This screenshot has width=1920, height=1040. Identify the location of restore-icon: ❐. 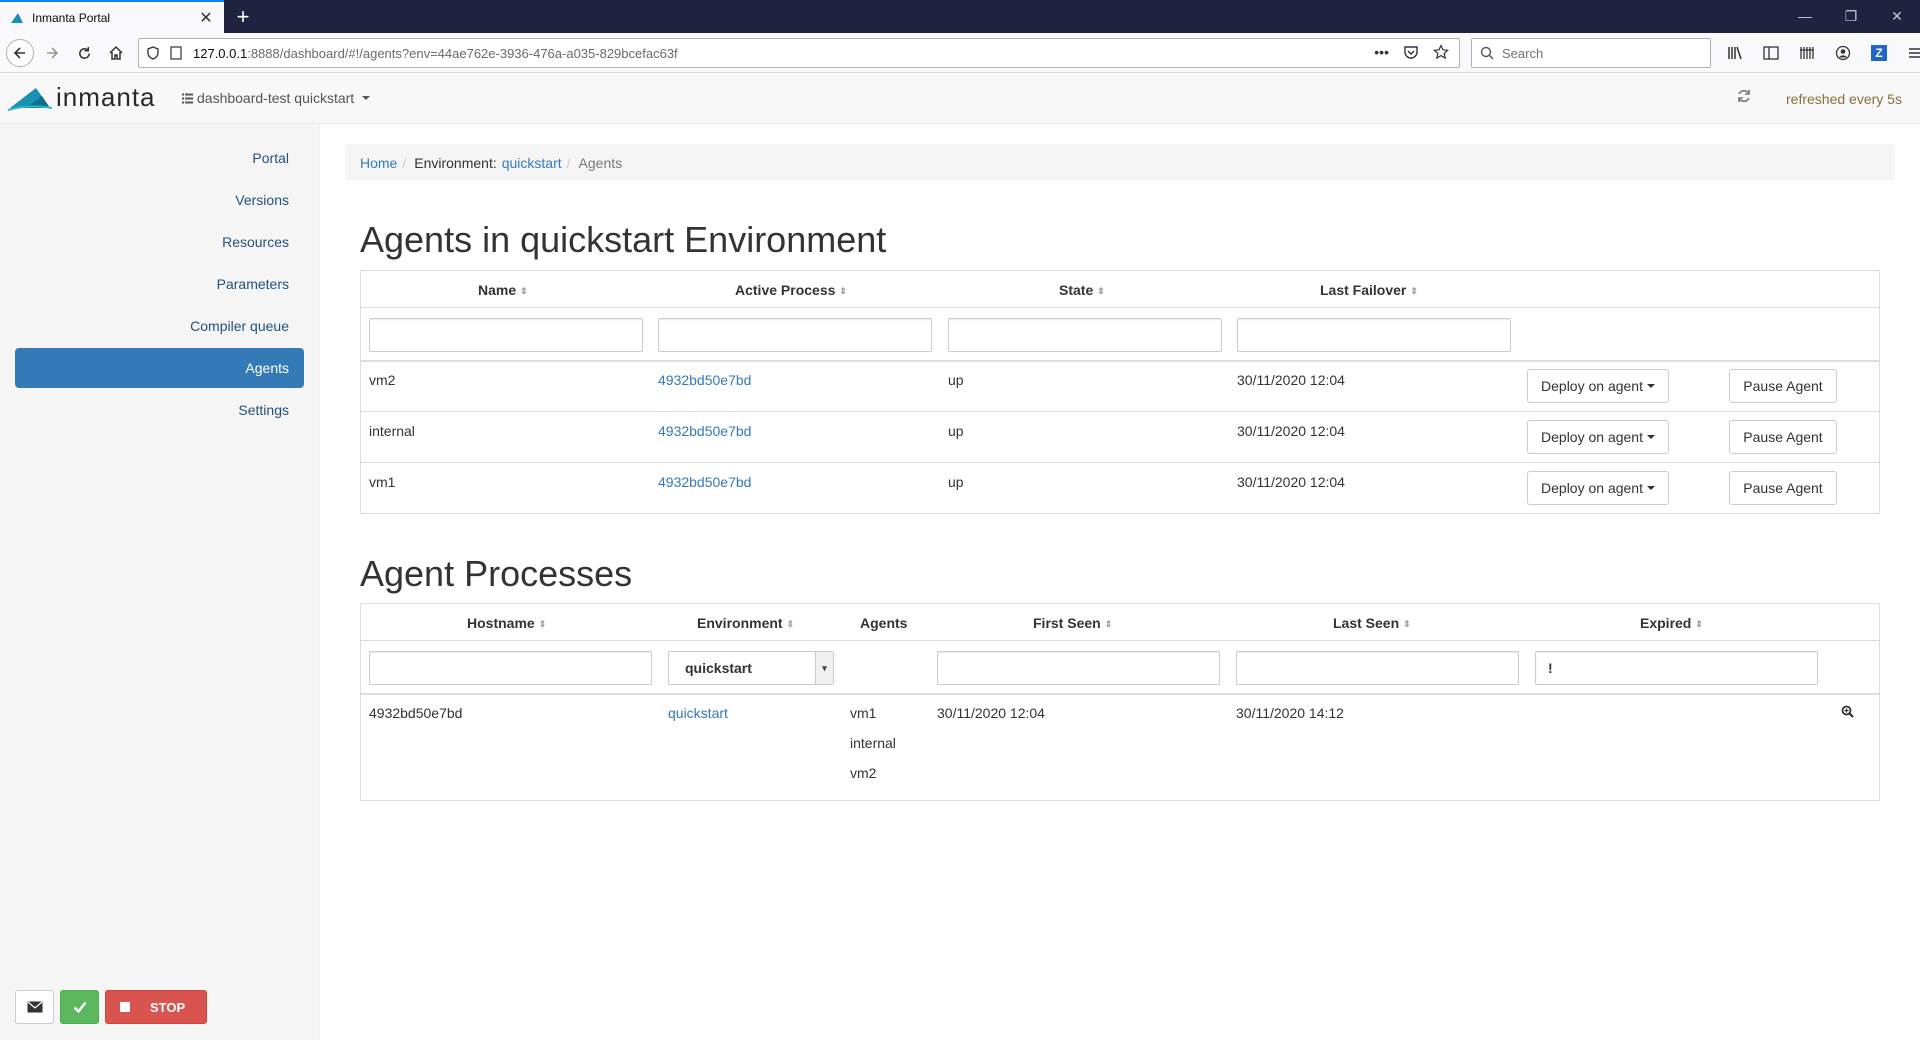
(1851, 16).